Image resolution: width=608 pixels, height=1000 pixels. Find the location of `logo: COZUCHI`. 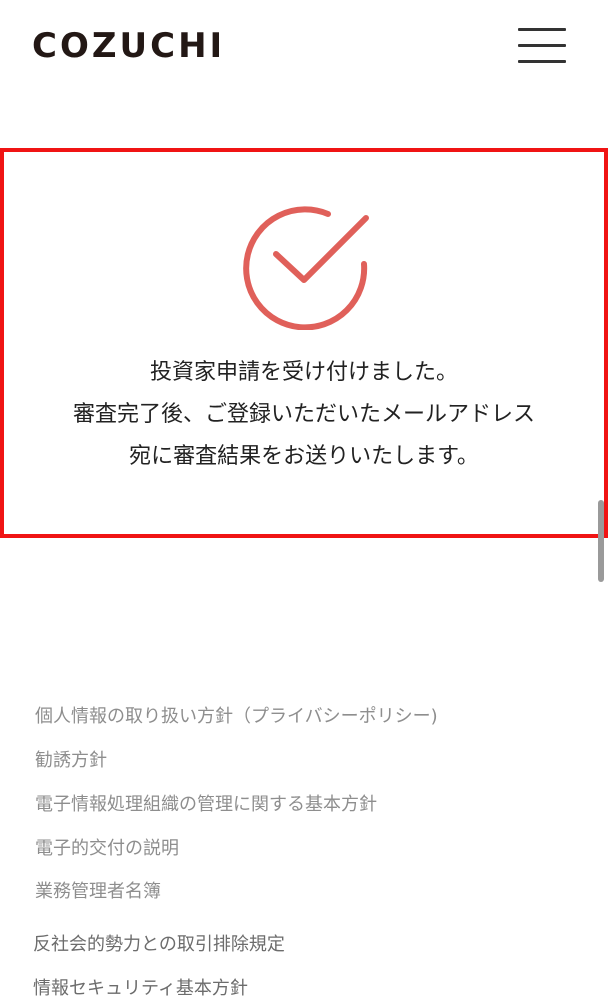

logo: COZUCHI is located at coordinates (128, 46).